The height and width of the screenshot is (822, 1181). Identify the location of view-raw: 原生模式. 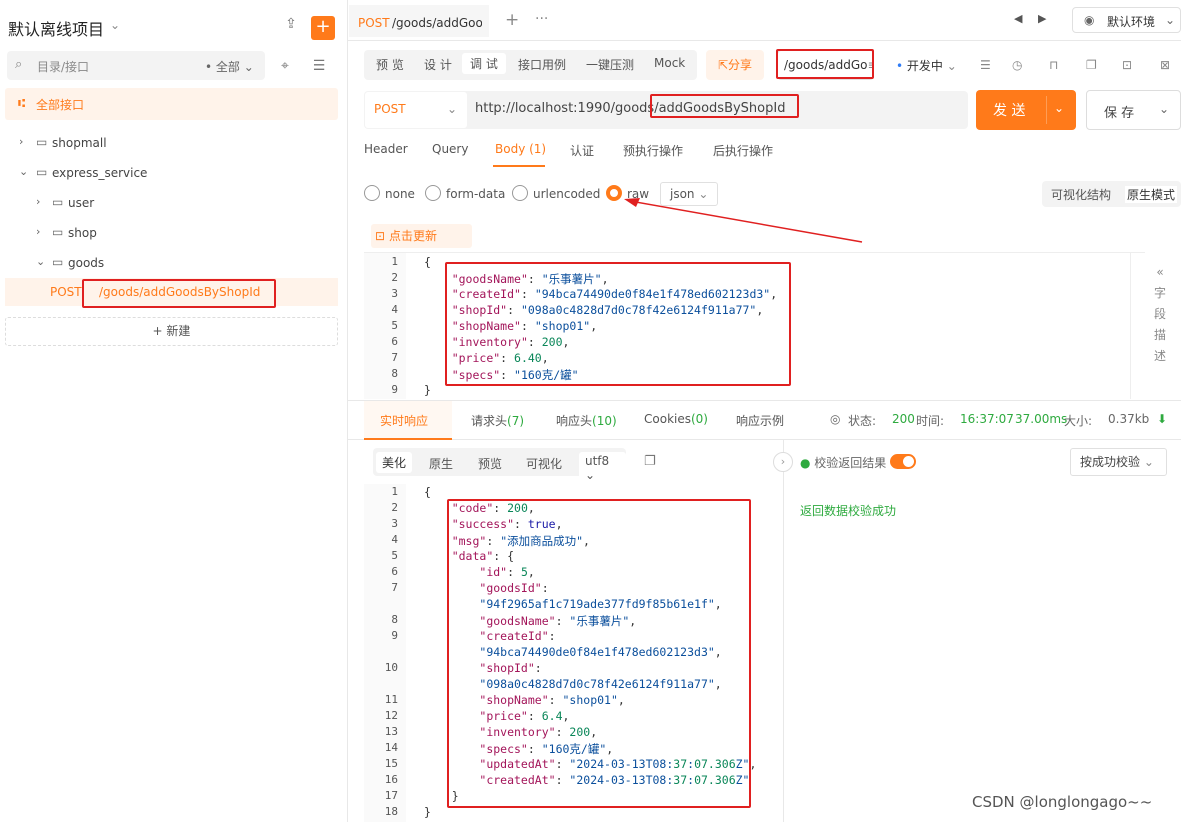
(1151, 194).